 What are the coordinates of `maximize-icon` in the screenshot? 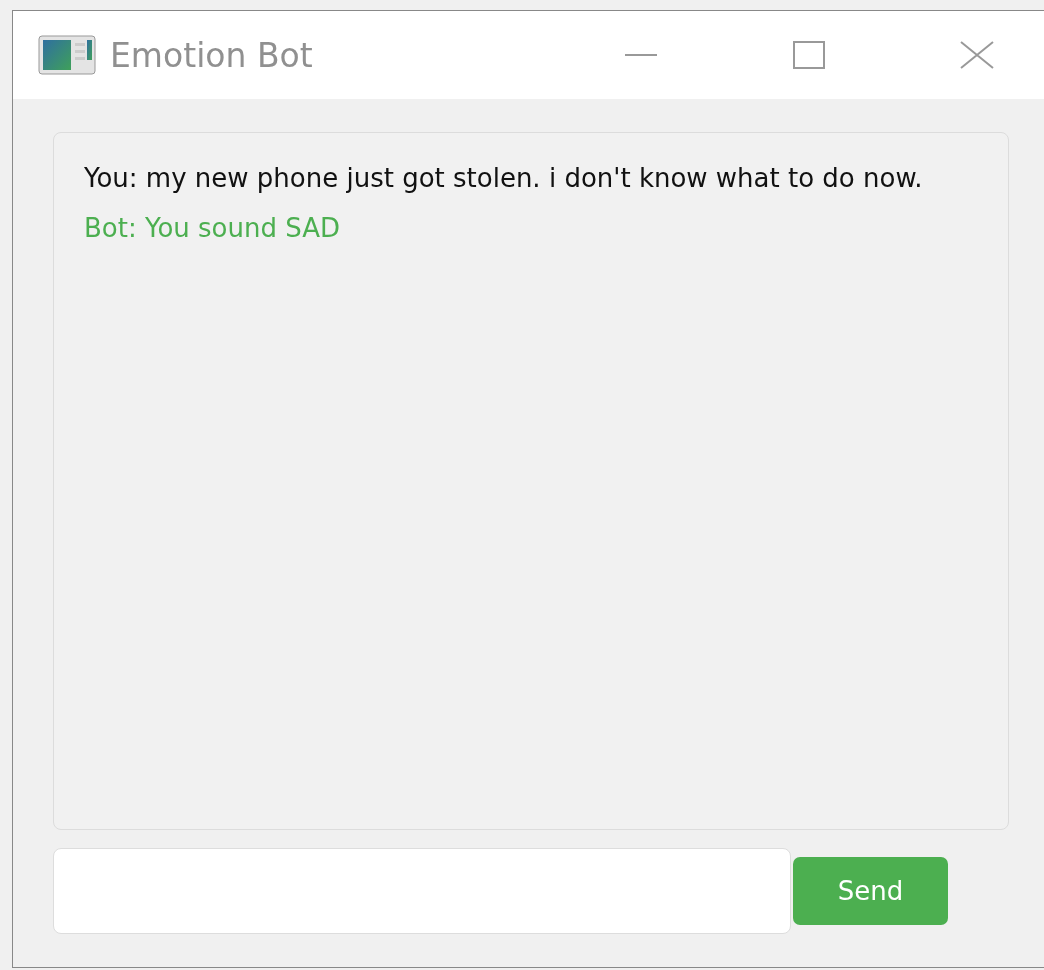 It's located at (809, 55).